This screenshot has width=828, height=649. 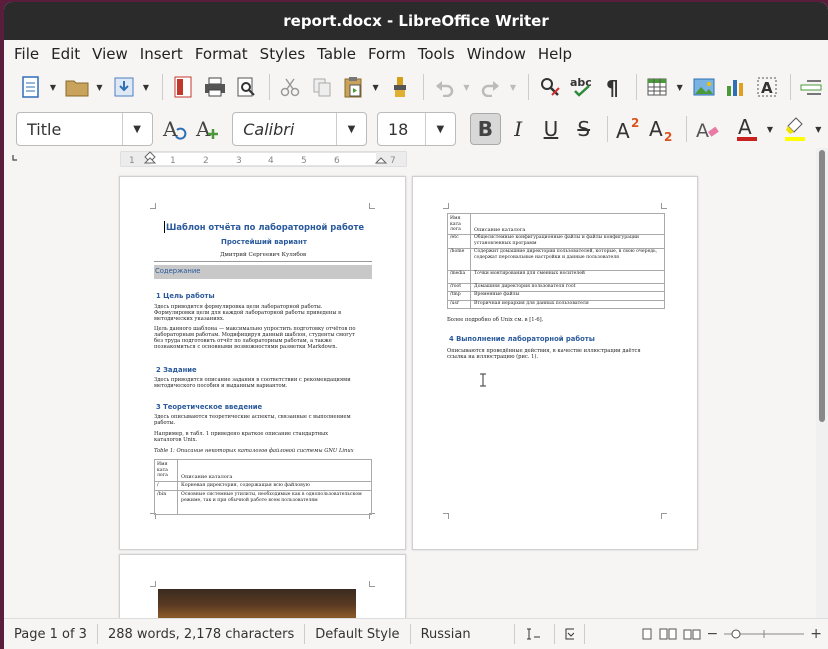 What do you see at coordinates (713, 634) in the screenshot?
I see `zoom-out-icon: −` at bounding box center [713, 634].